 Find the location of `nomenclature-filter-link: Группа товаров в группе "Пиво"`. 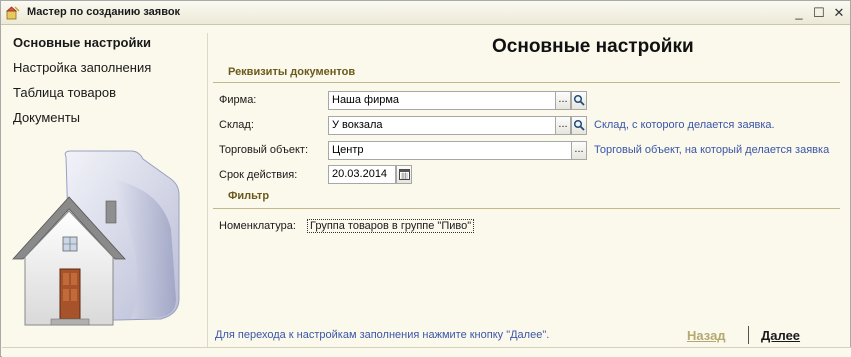

nomenclature-filter-link: Группа товаров в группе "Пиво" is located at coordinates (391, 226).